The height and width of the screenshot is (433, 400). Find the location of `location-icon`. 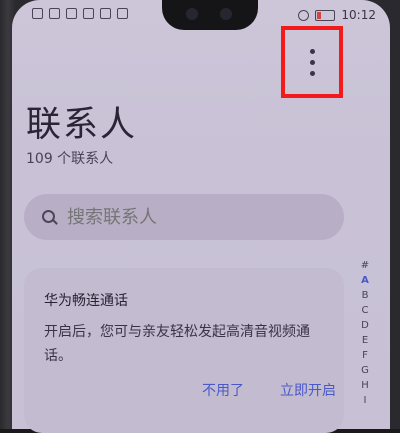

location-icon is located at coordinates (122, 13).